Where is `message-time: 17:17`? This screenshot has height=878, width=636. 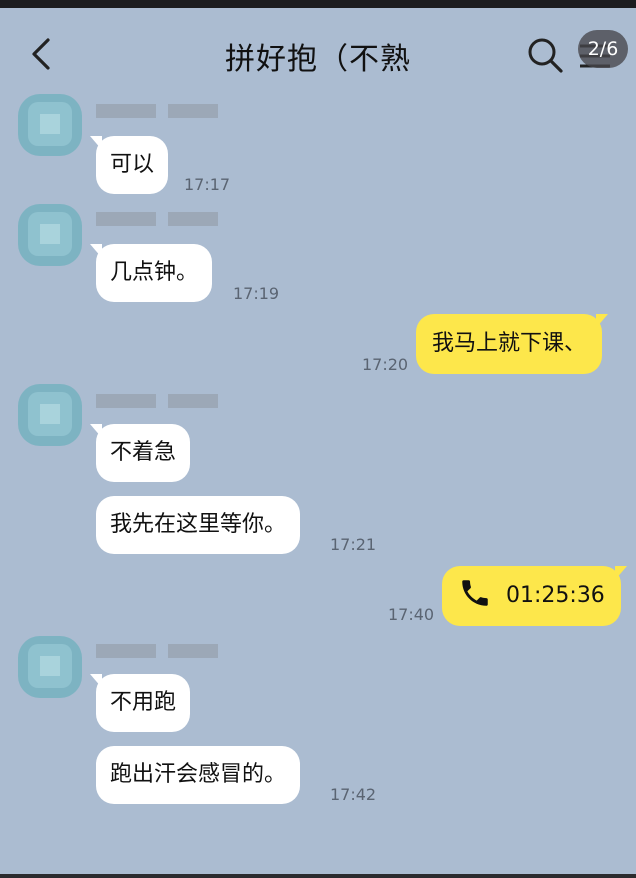
message-time: 17:17 is located at coordinates (207, 184).